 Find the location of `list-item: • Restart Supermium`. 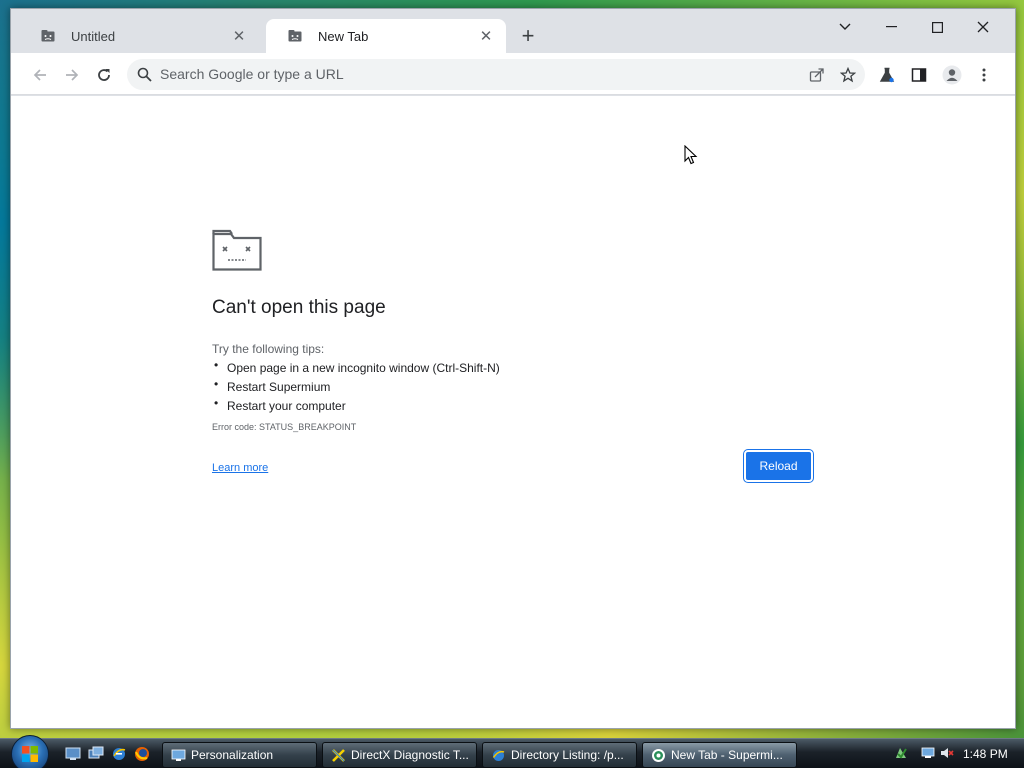

list-item: • Restart Supermium is located at coordinates (357, 386).